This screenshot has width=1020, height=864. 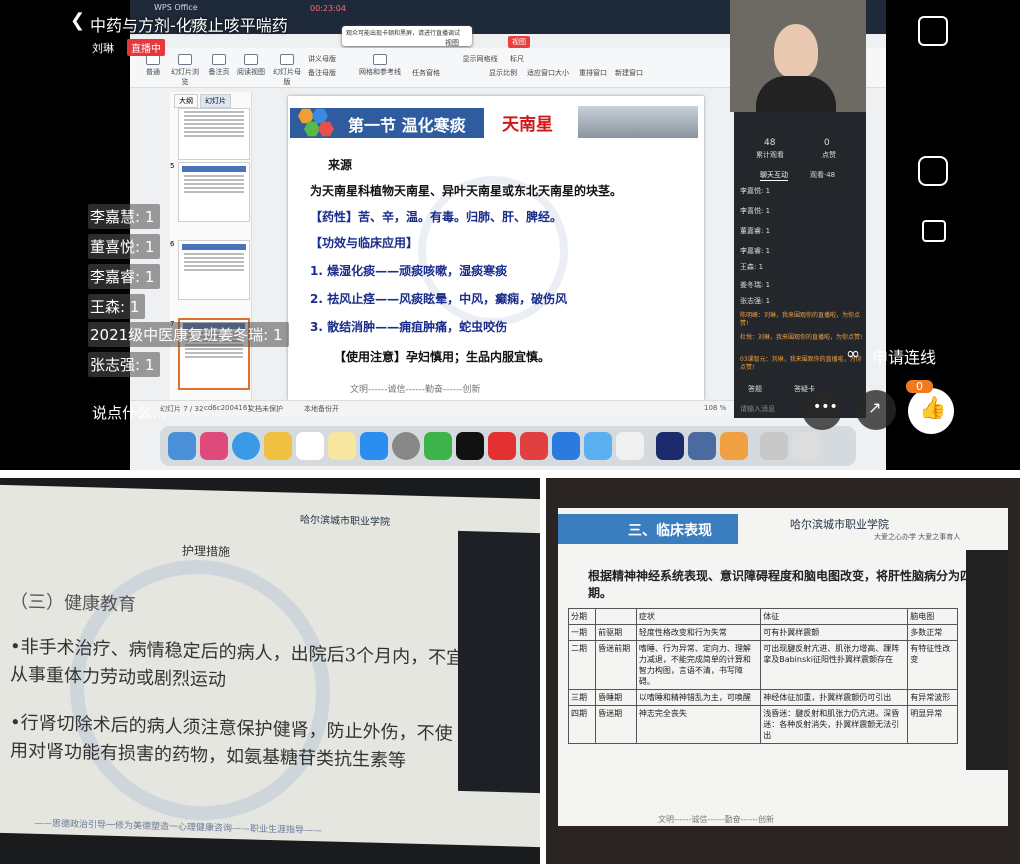 What do you see at coordinates (698, 724) in the screenshot?
I see `table-cell: 神志完全丧失` at bounding box center [698, 724].